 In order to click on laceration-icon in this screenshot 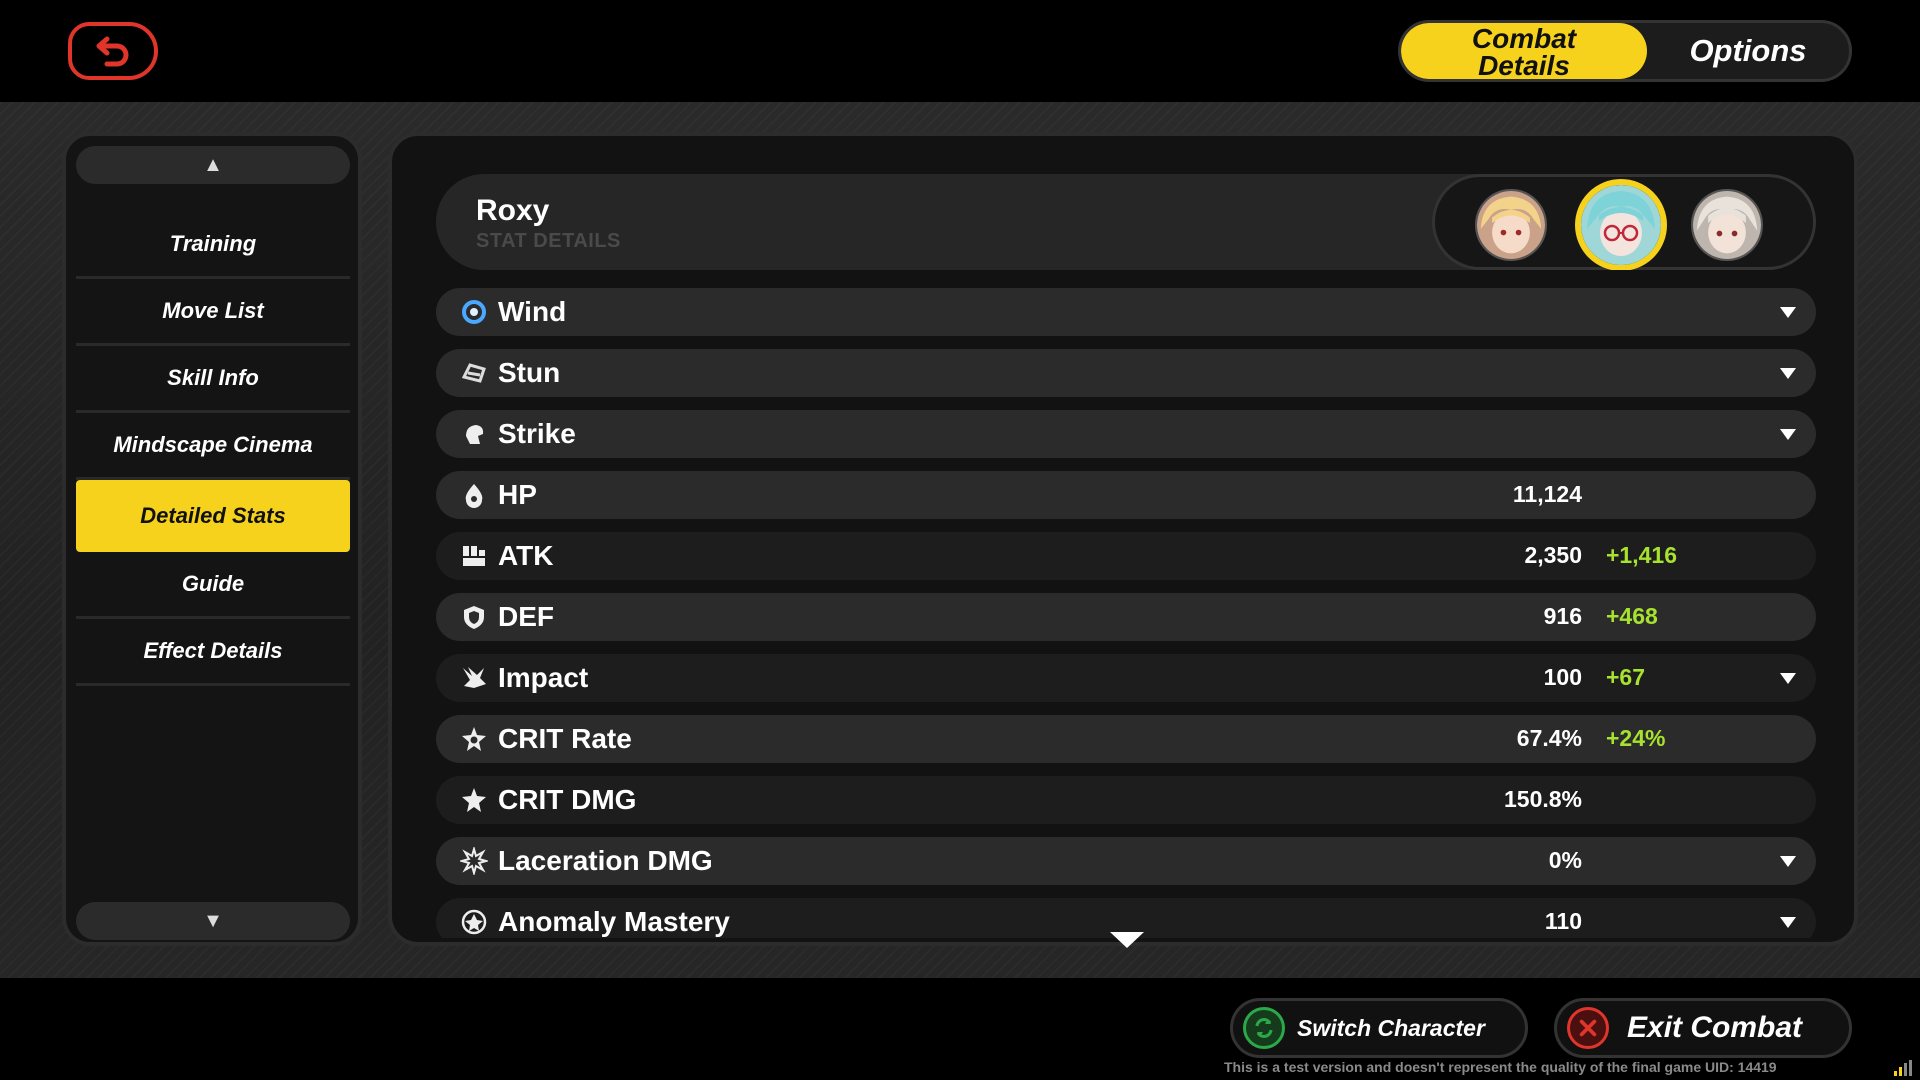, I will do `click(474, 861)`.